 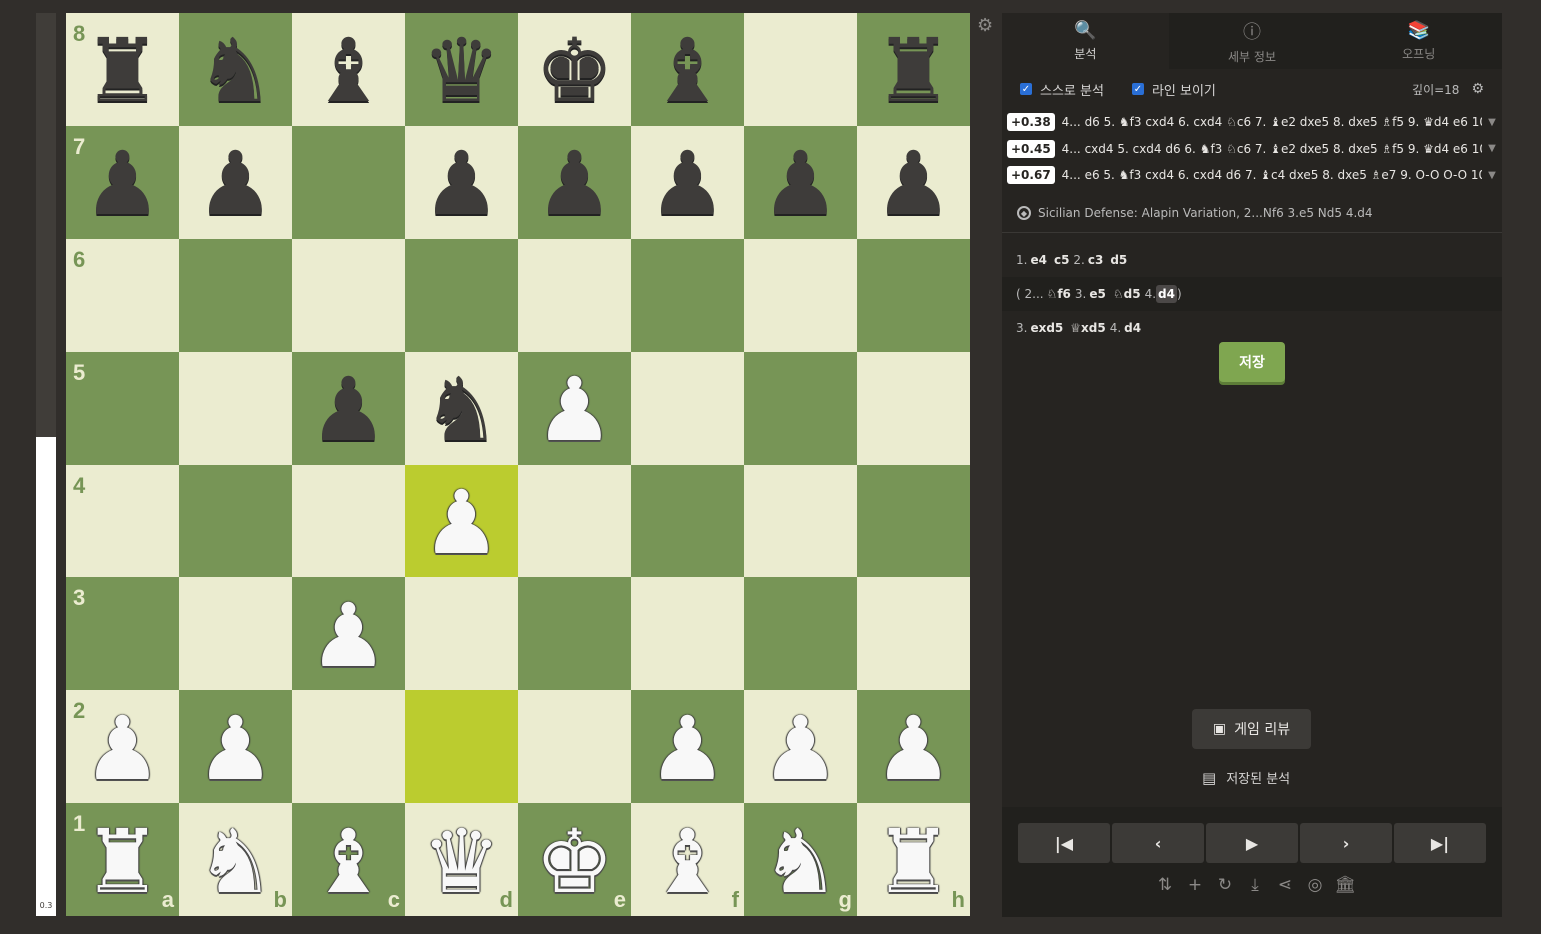 What do you see at coordinates (122, 521) in the screenshot?
I see `square-a4: 4` at bounding box center [122, 521].